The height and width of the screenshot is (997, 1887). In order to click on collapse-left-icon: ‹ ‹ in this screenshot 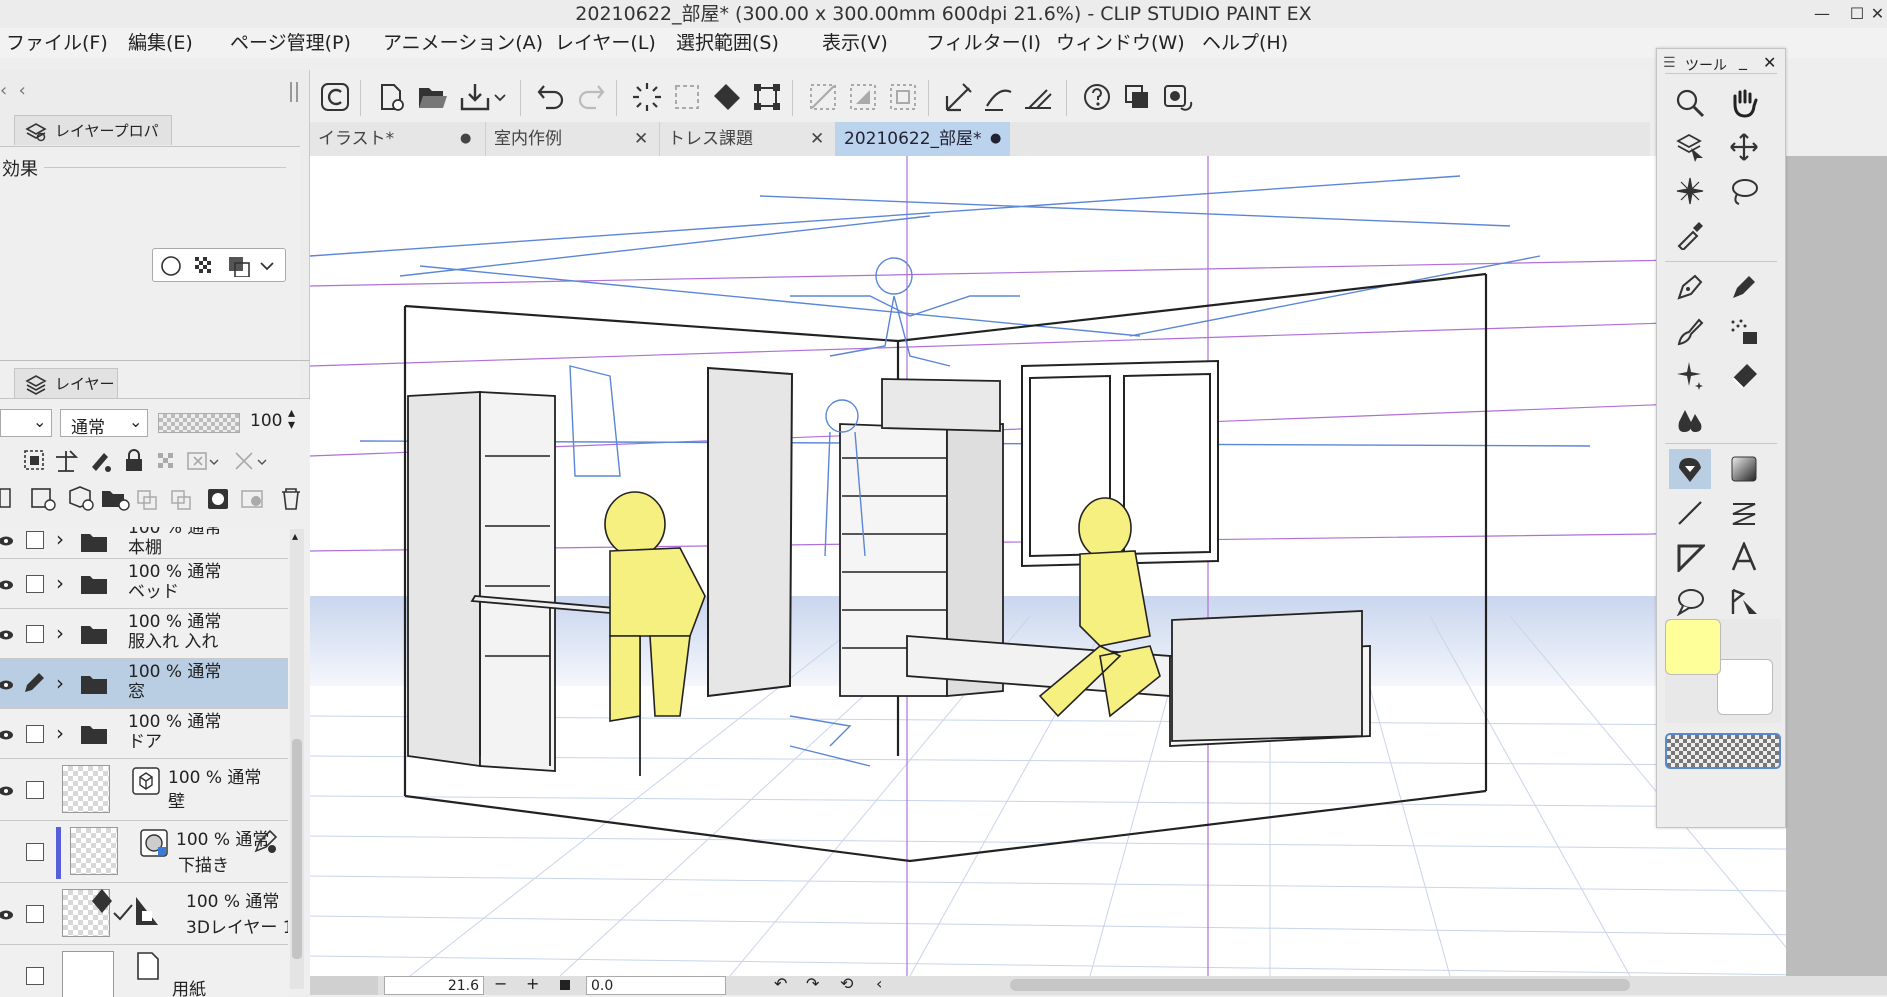, I will do `click(13, 90)`.